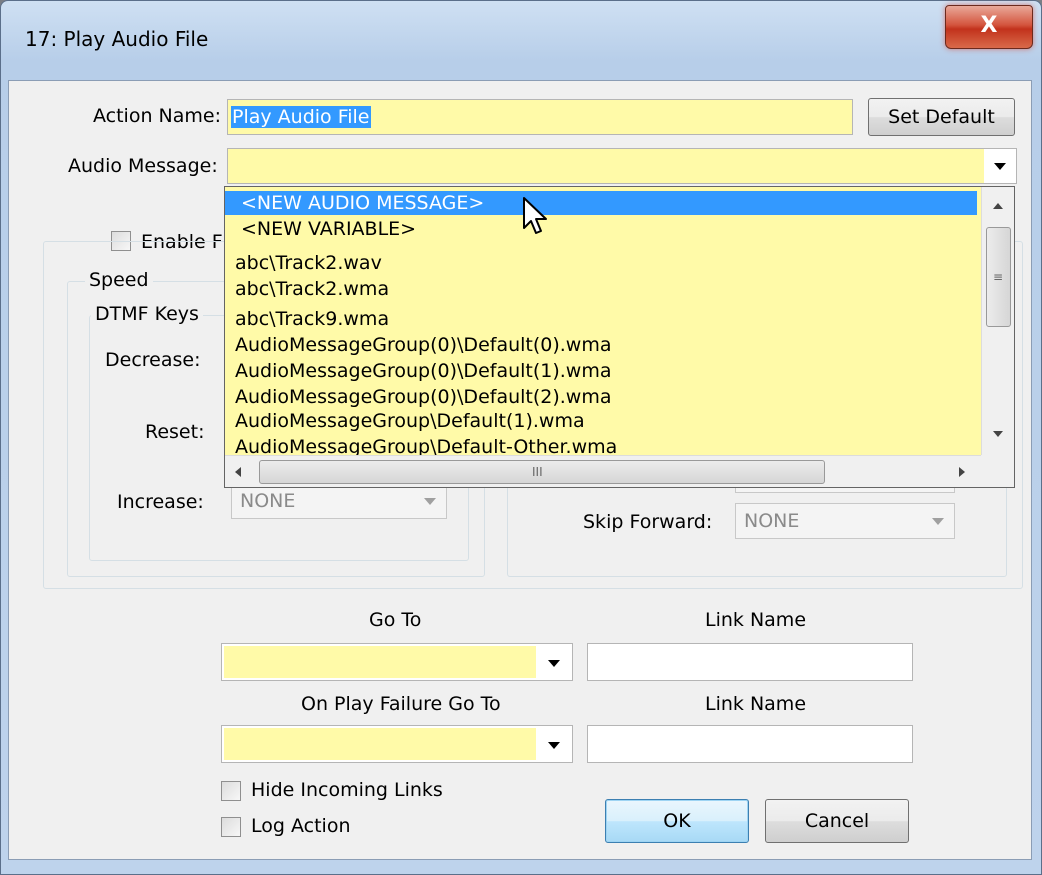  Describe the element at coordinates (756, 704) in the screenshot. I see `link-name-label-2: Link Name` at that location.